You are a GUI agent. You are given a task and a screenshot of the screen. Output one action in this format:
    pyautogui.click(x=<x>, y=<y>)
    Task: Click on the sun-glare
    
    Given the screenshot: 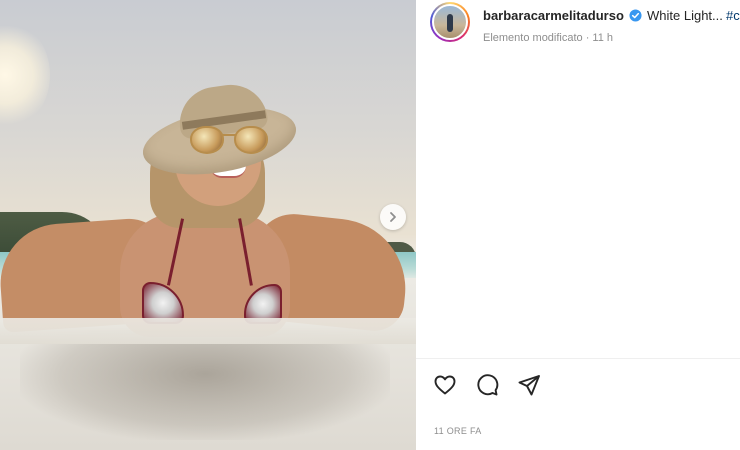 What is the action you would take?
    pyautogui.click(x=25, y=75)
    